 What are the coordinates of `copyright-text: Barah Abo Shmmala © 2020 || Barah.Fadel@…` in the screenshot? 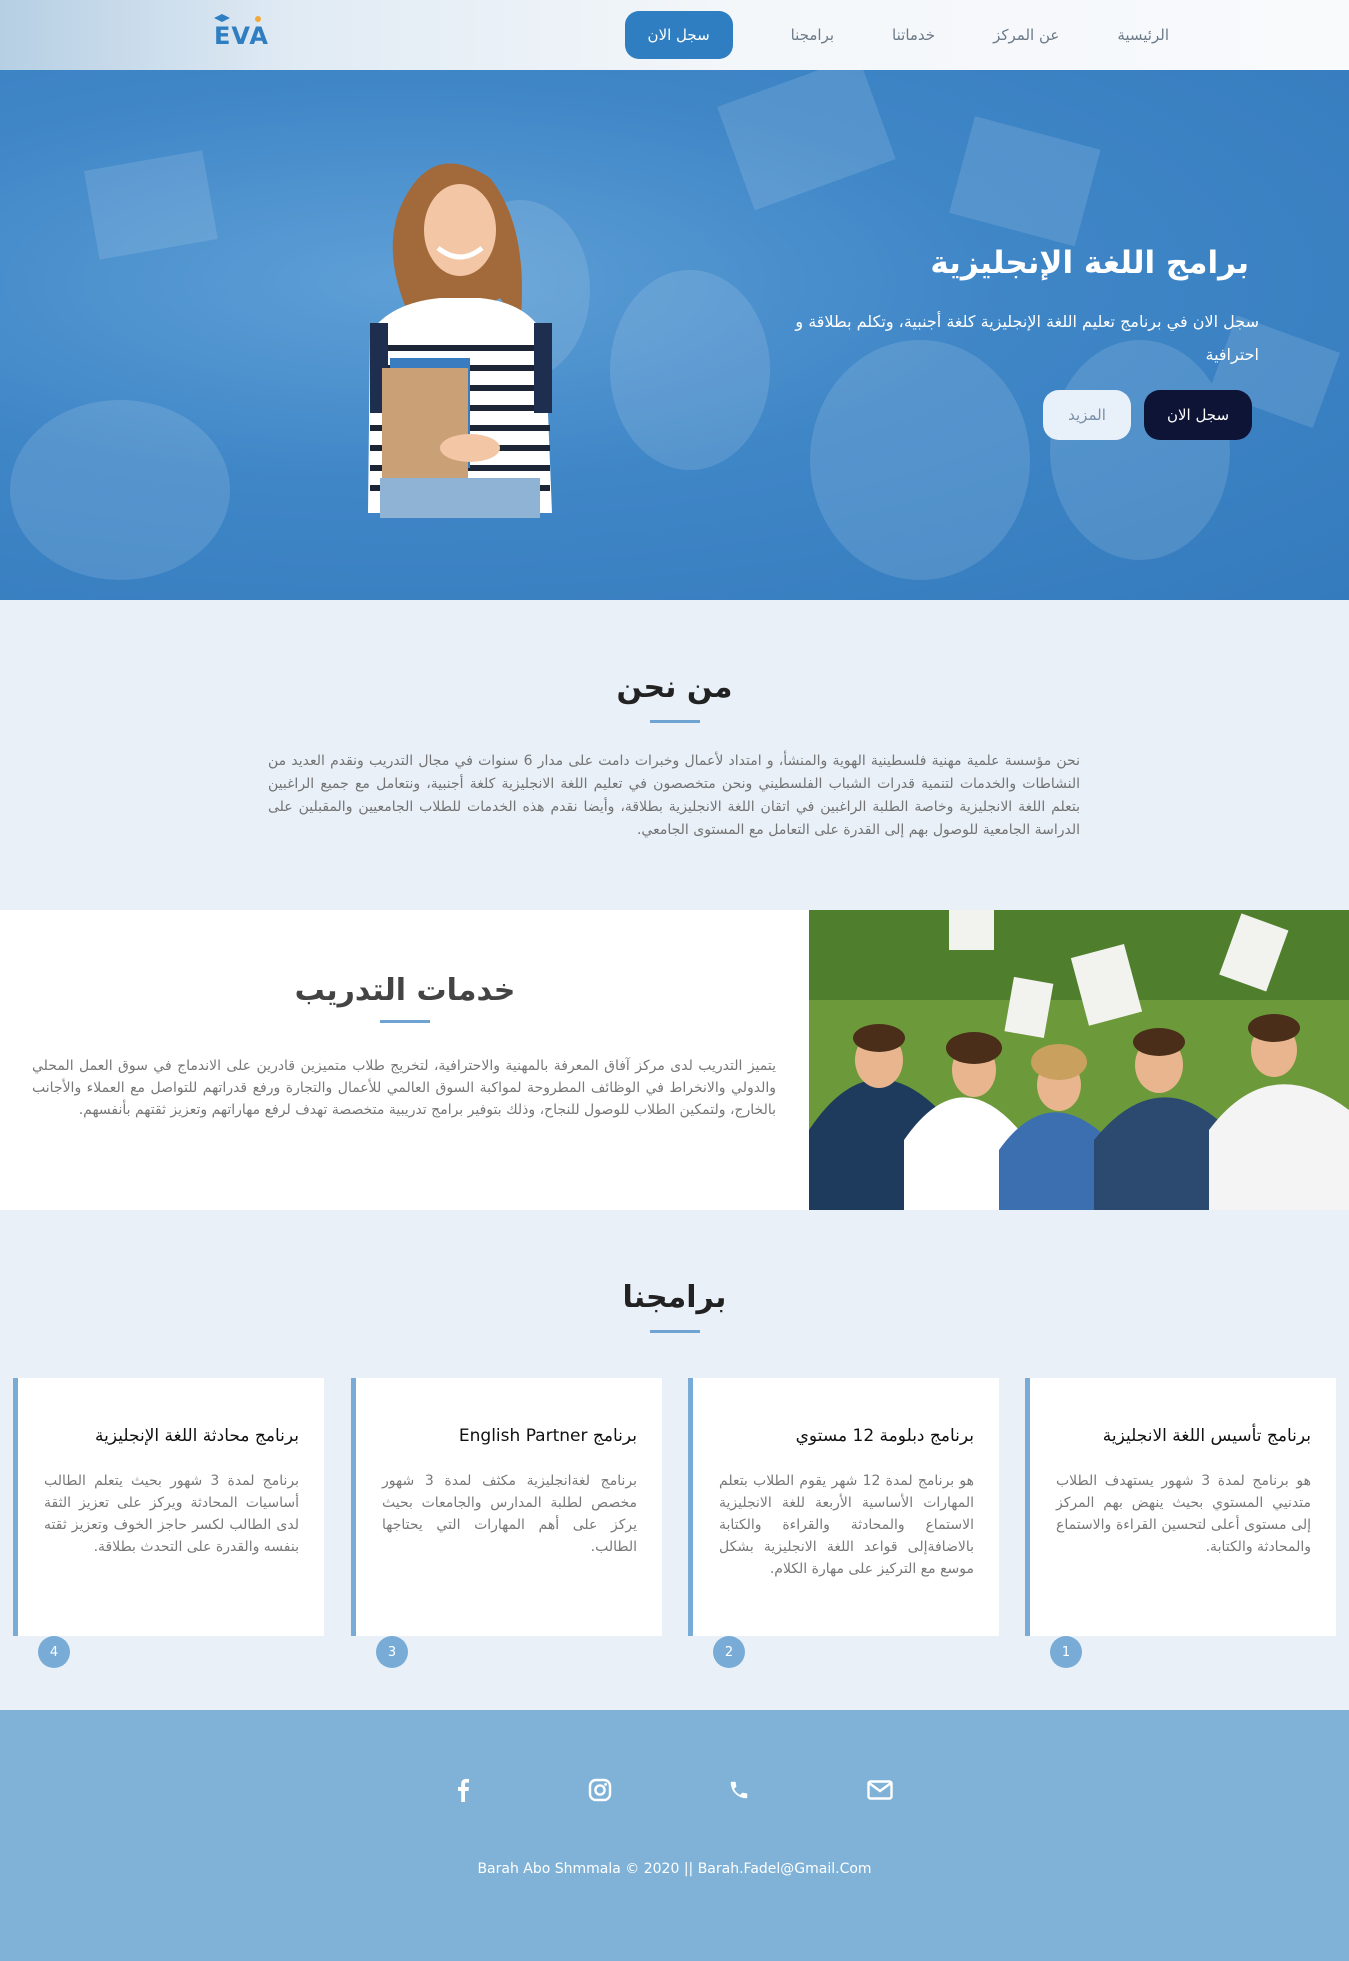 It's located at (674, 1869).